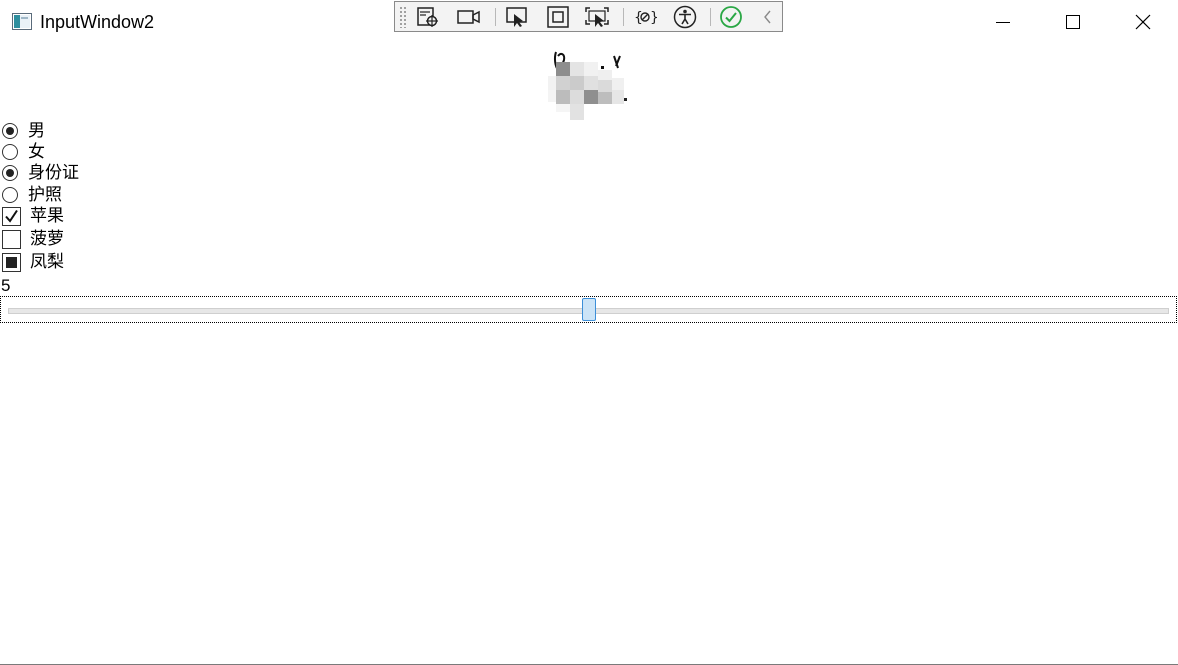 This screenshot has height=665, width=1178. What do you see at coordinates (22, 21) in the screenshot?
I see `app-window-icon` at bounding box center [22, 21].